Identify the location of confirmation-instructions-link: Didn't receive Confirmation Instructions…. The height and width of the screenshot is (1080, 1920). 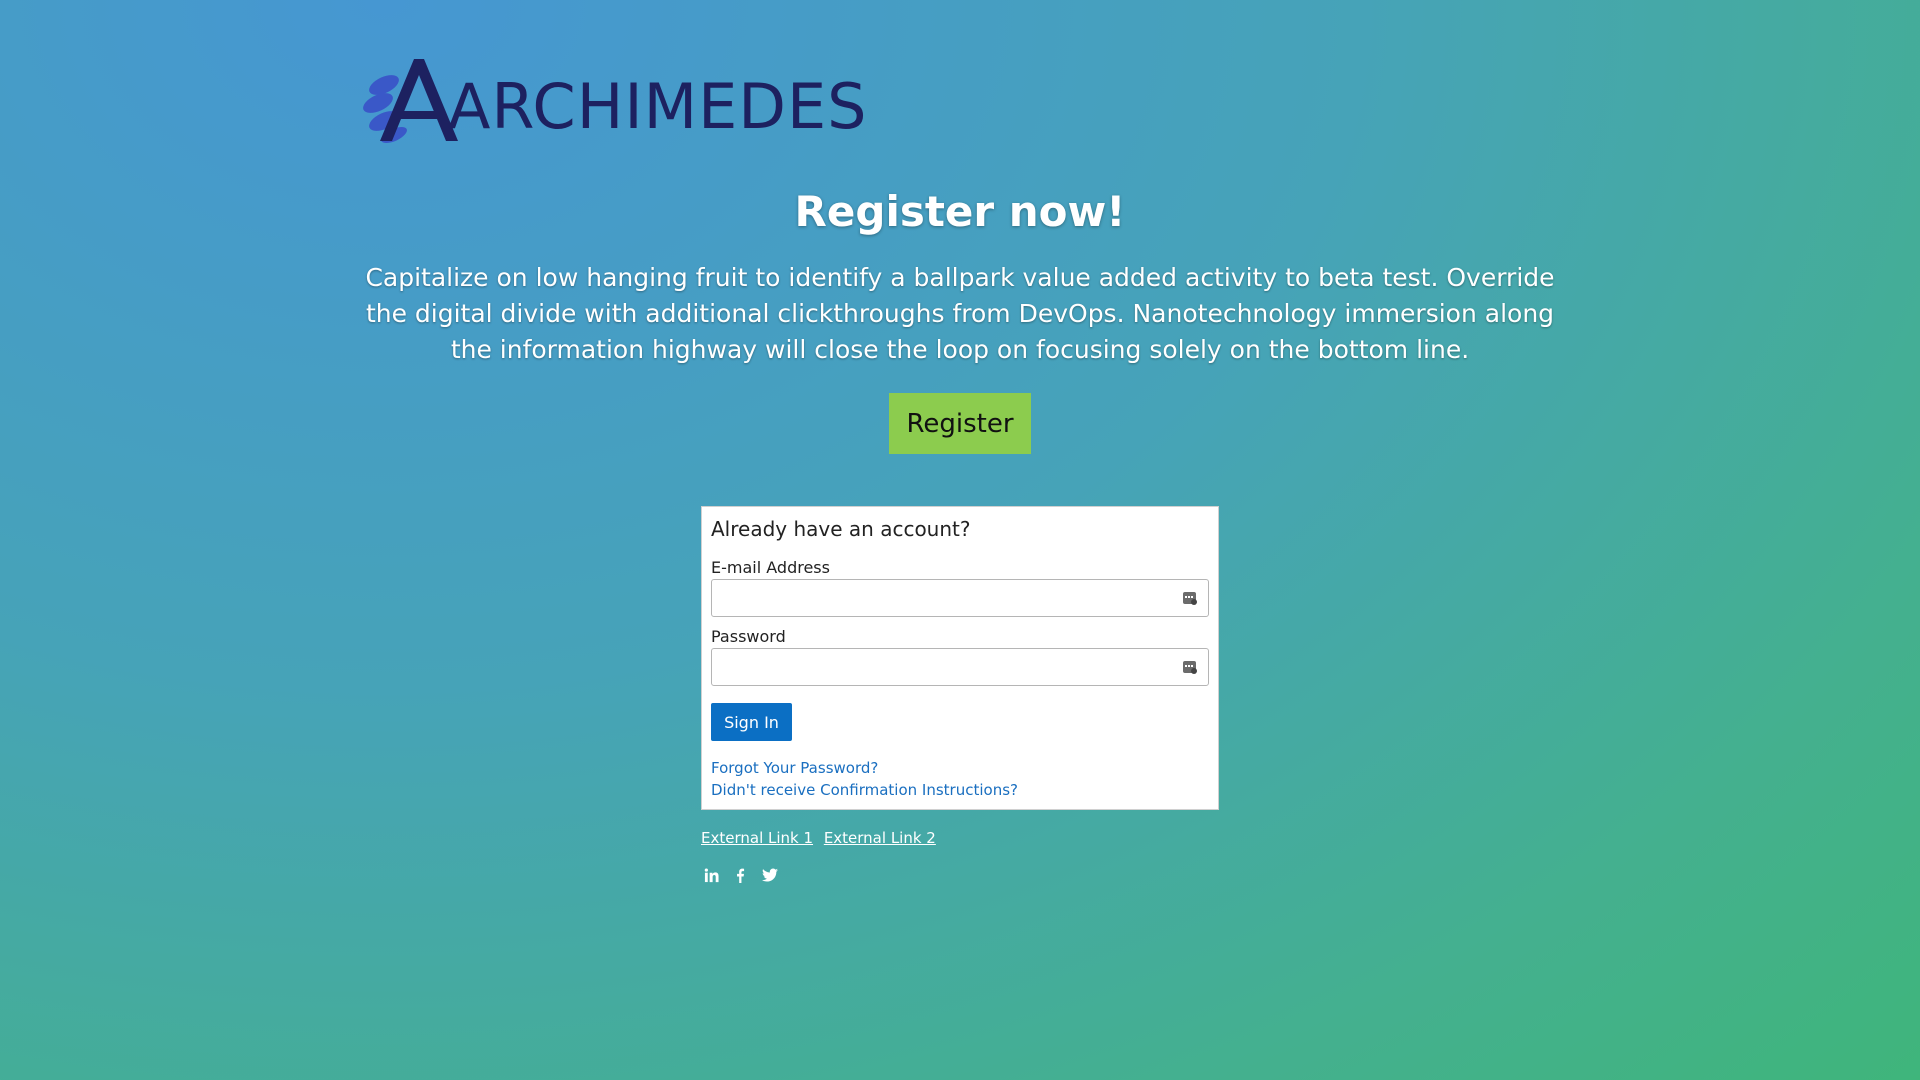
(864, 790).